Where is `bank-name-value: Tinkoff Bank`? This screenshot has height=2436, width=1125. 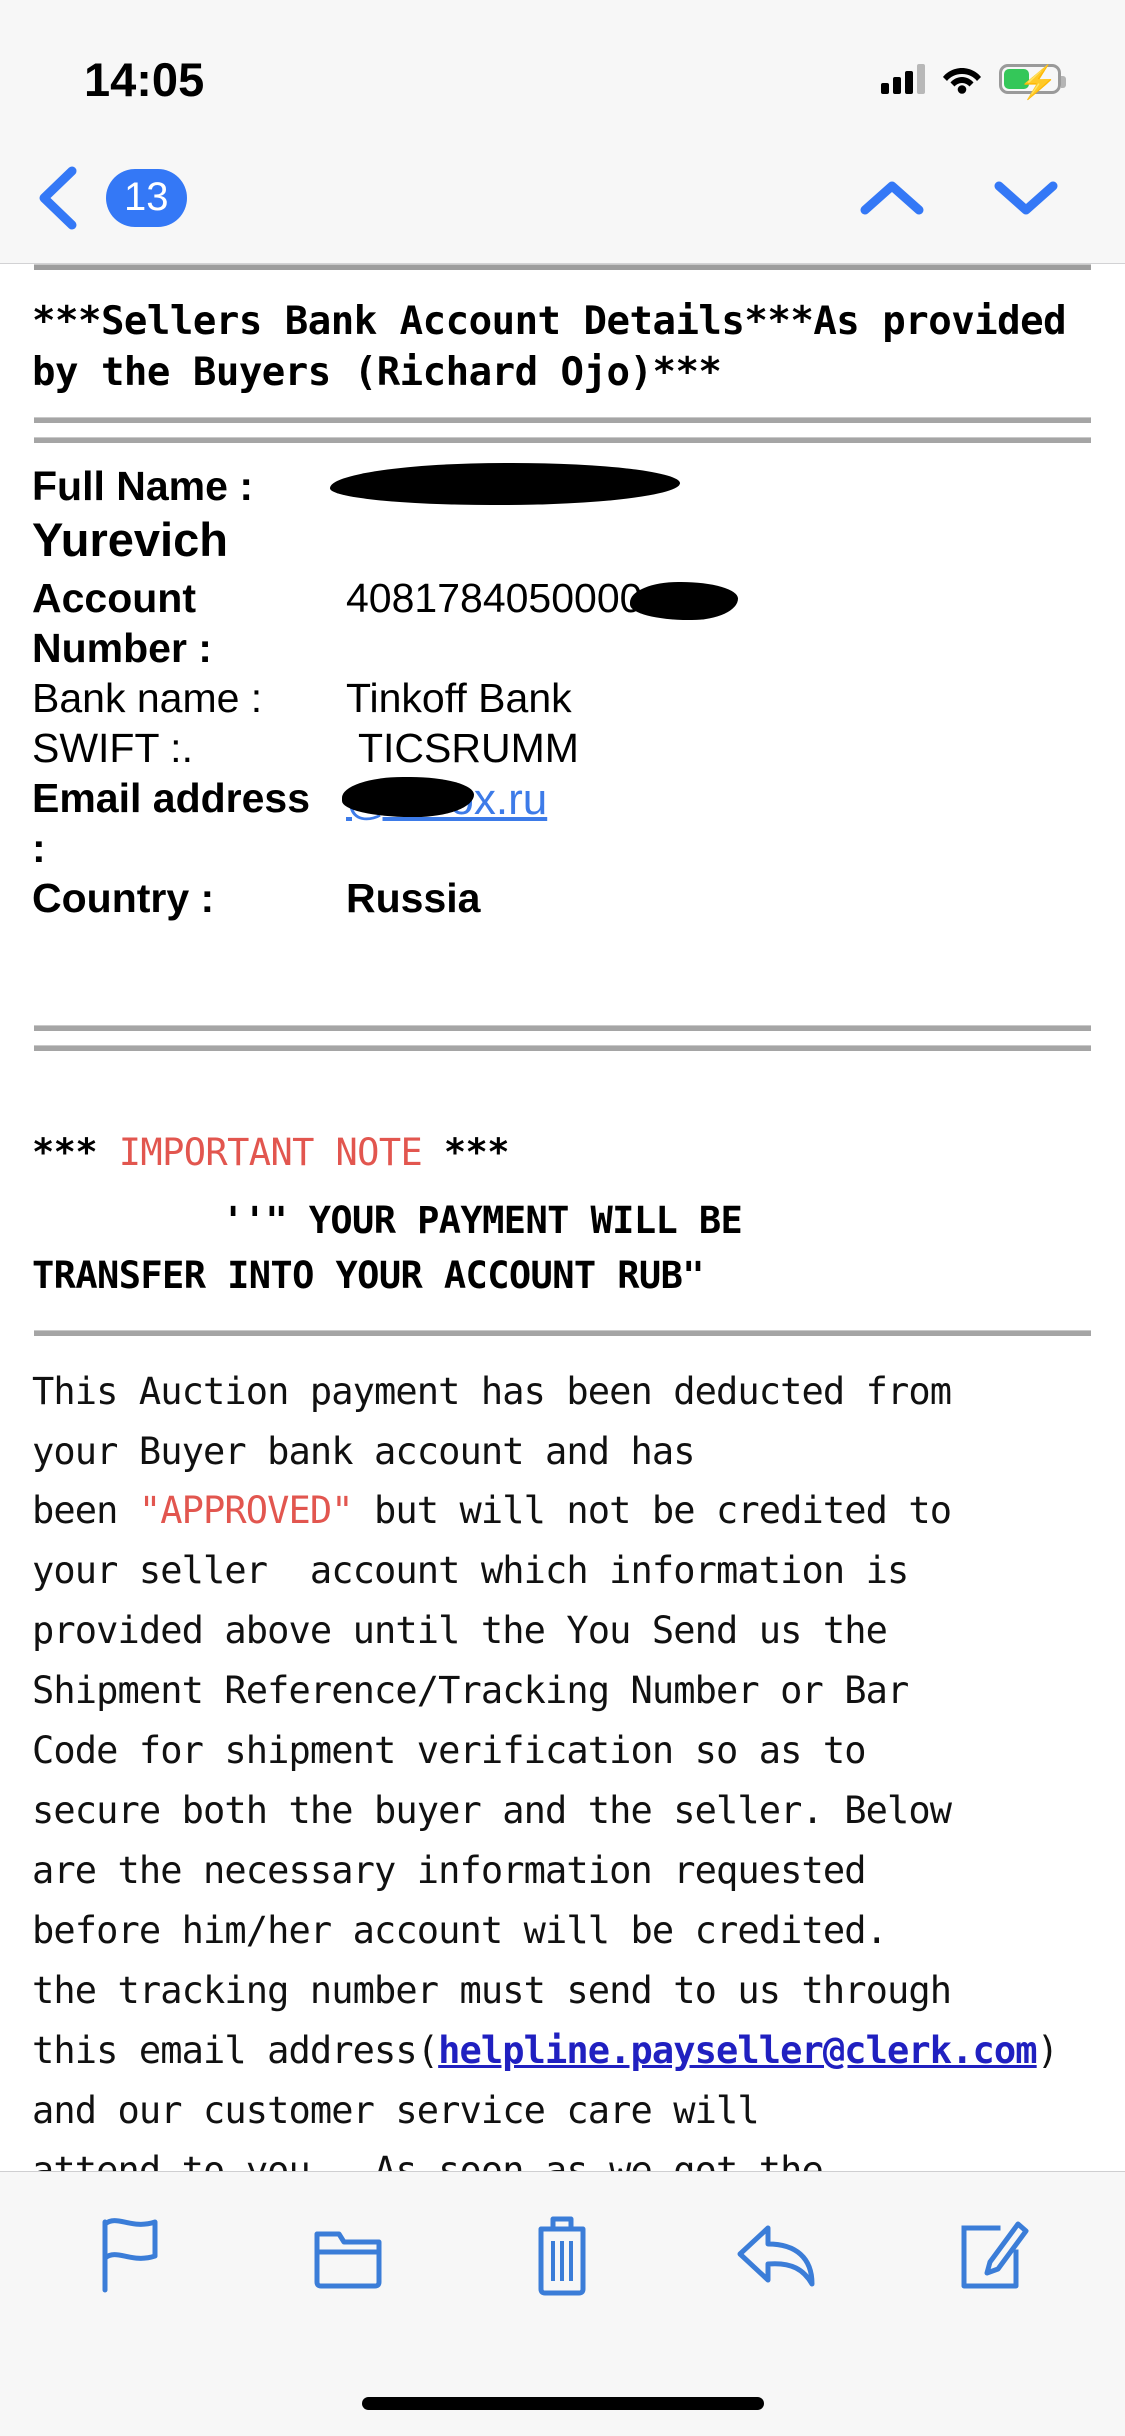
bank-name-value: Tinkoff Bank is located at coordinates (459, 698).